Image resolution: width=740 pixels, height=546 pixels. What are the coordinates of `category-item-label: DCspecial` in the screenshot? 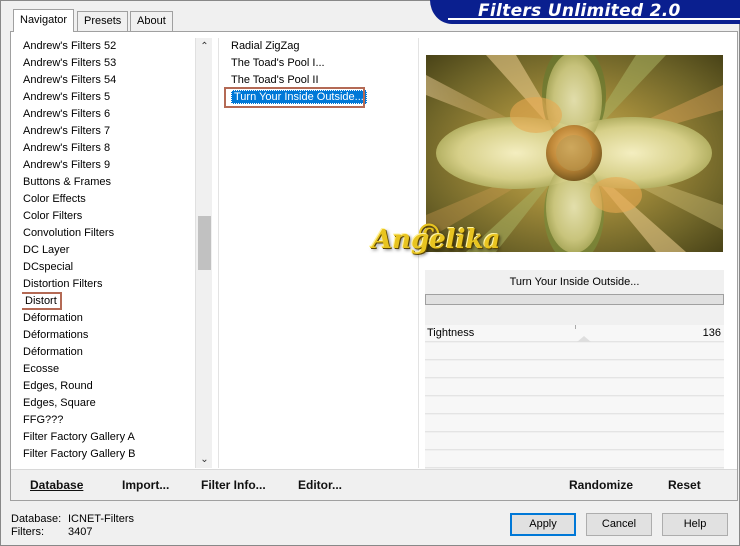 It's located at (48, 267).